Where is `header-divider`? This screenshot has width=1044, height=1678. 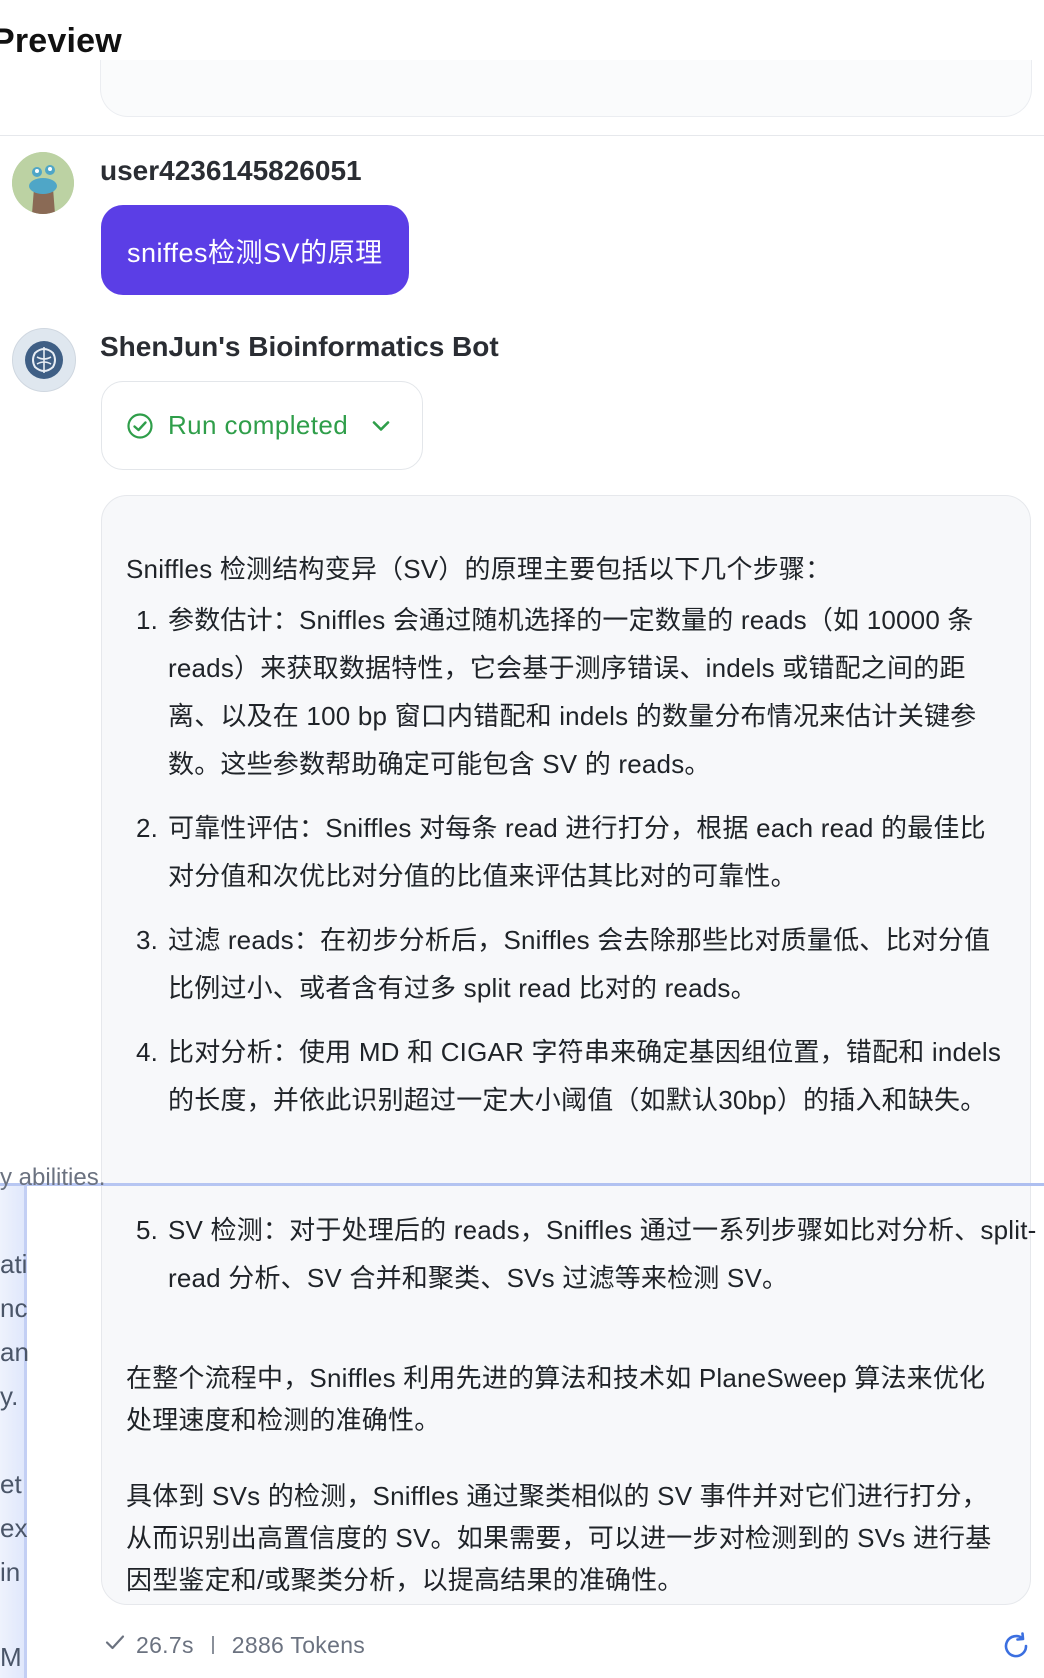
header-divider is located at coordinates (522, 135).